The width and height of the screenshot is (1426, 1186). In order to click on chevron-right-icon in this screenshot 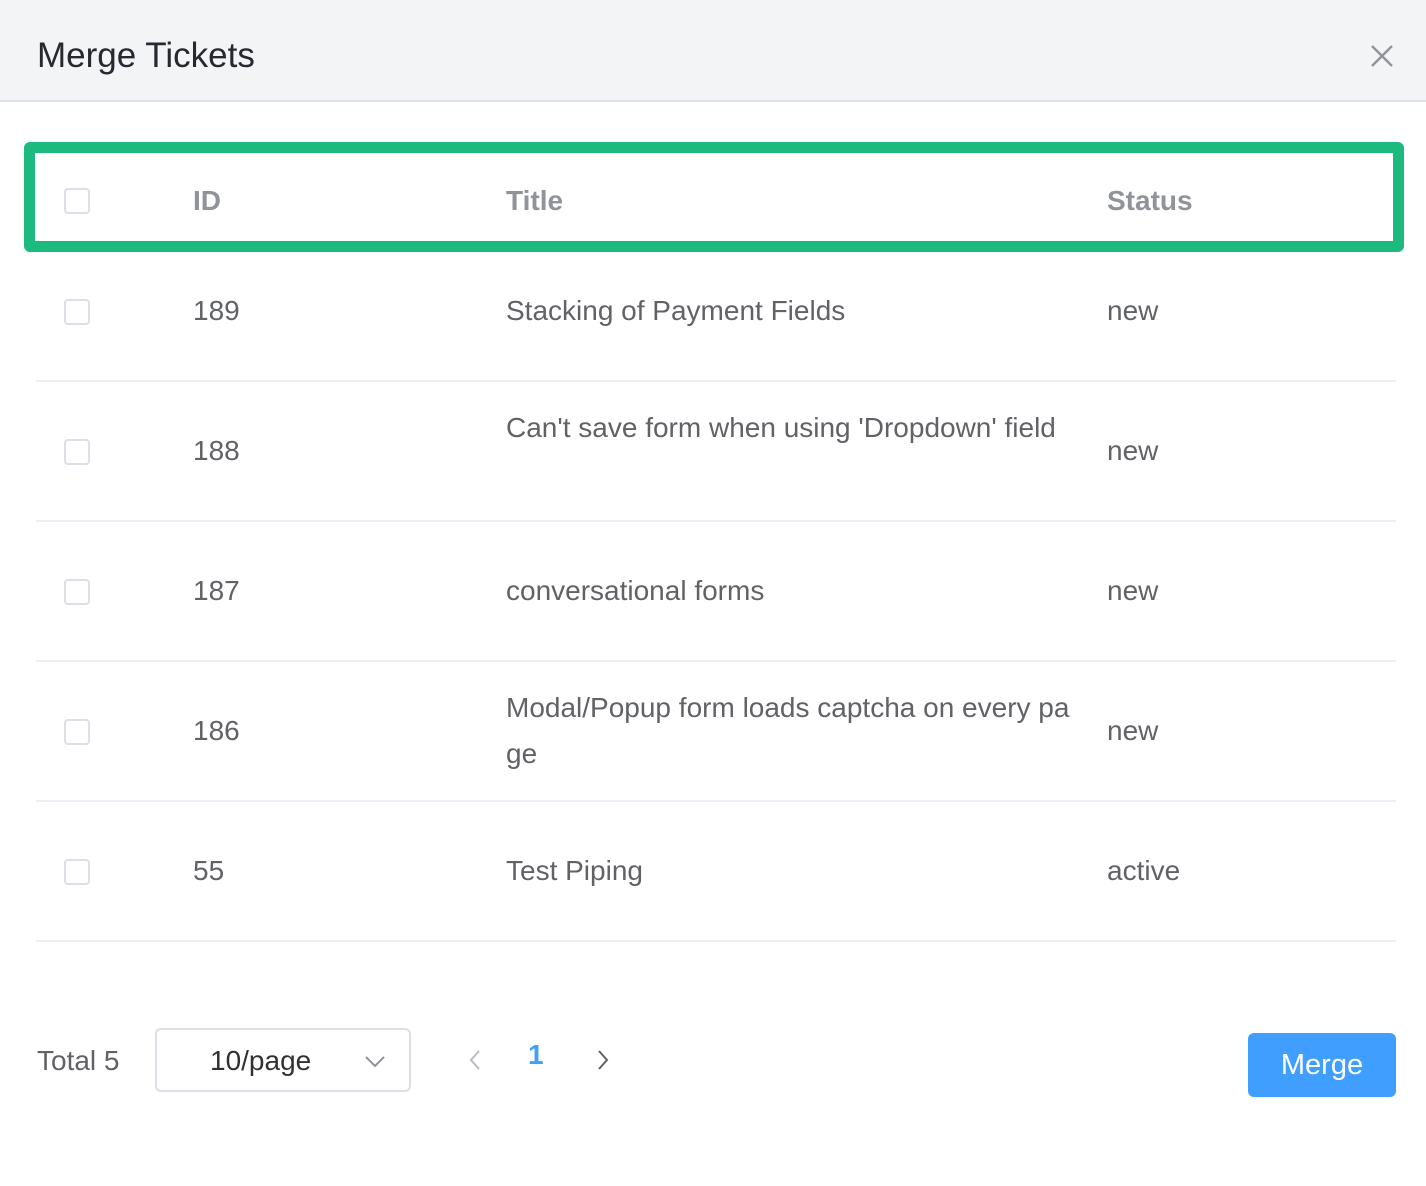, I will do `click(603, 1060)`.